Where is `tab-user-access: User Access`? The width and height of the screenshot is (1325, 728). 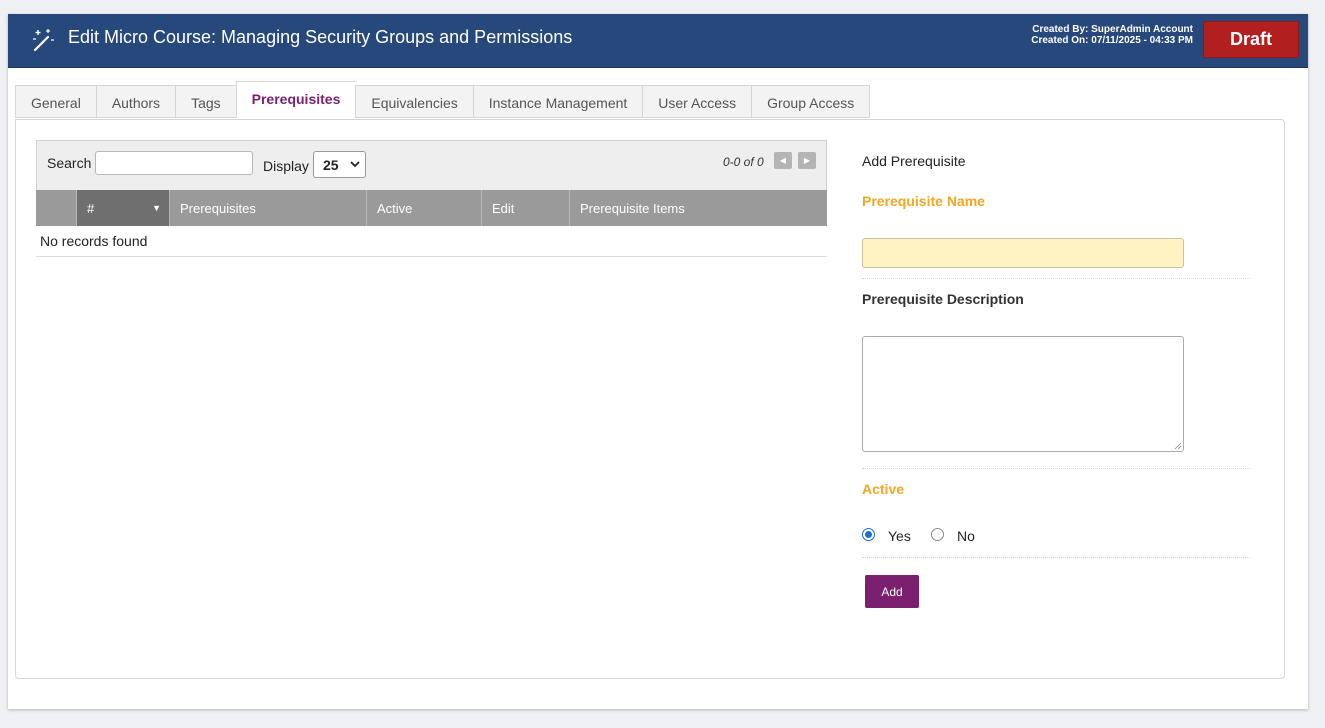 tab-user-access: User Access is located at coordinates (697, 101).